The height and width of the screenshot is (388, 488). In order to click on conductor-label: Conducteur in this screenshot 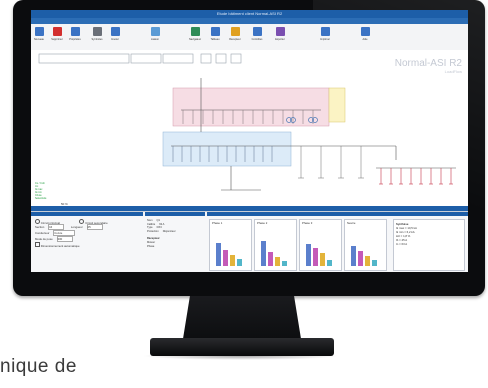, I will do `click(42, 233)`.